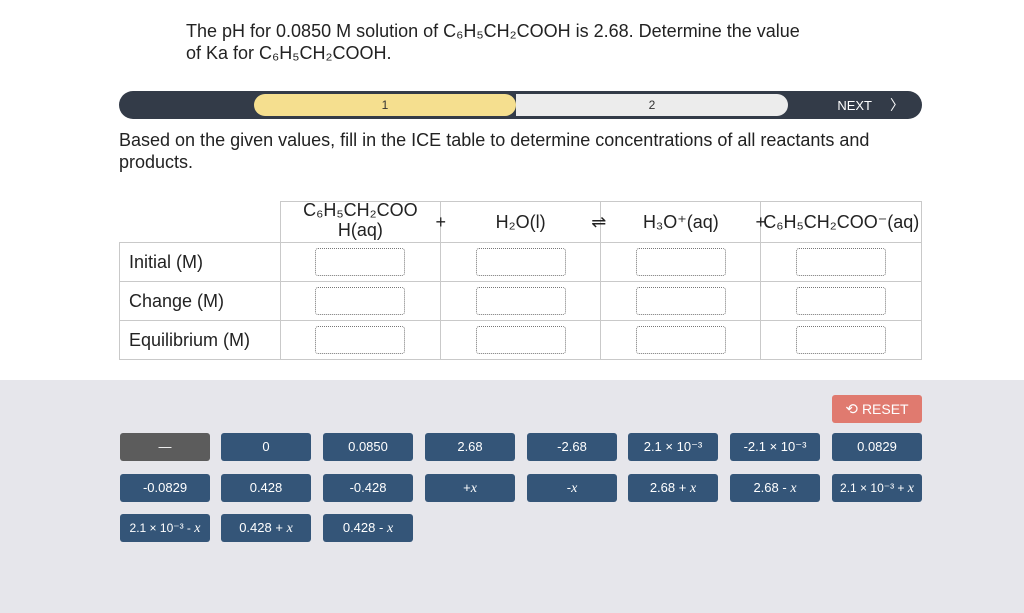 This screenshot has width=1024, height=613. What do you see at coordinates (266, 488) in the screenshot?
I see `tile-0.428: 0.428` at bounding box center [266, 488].